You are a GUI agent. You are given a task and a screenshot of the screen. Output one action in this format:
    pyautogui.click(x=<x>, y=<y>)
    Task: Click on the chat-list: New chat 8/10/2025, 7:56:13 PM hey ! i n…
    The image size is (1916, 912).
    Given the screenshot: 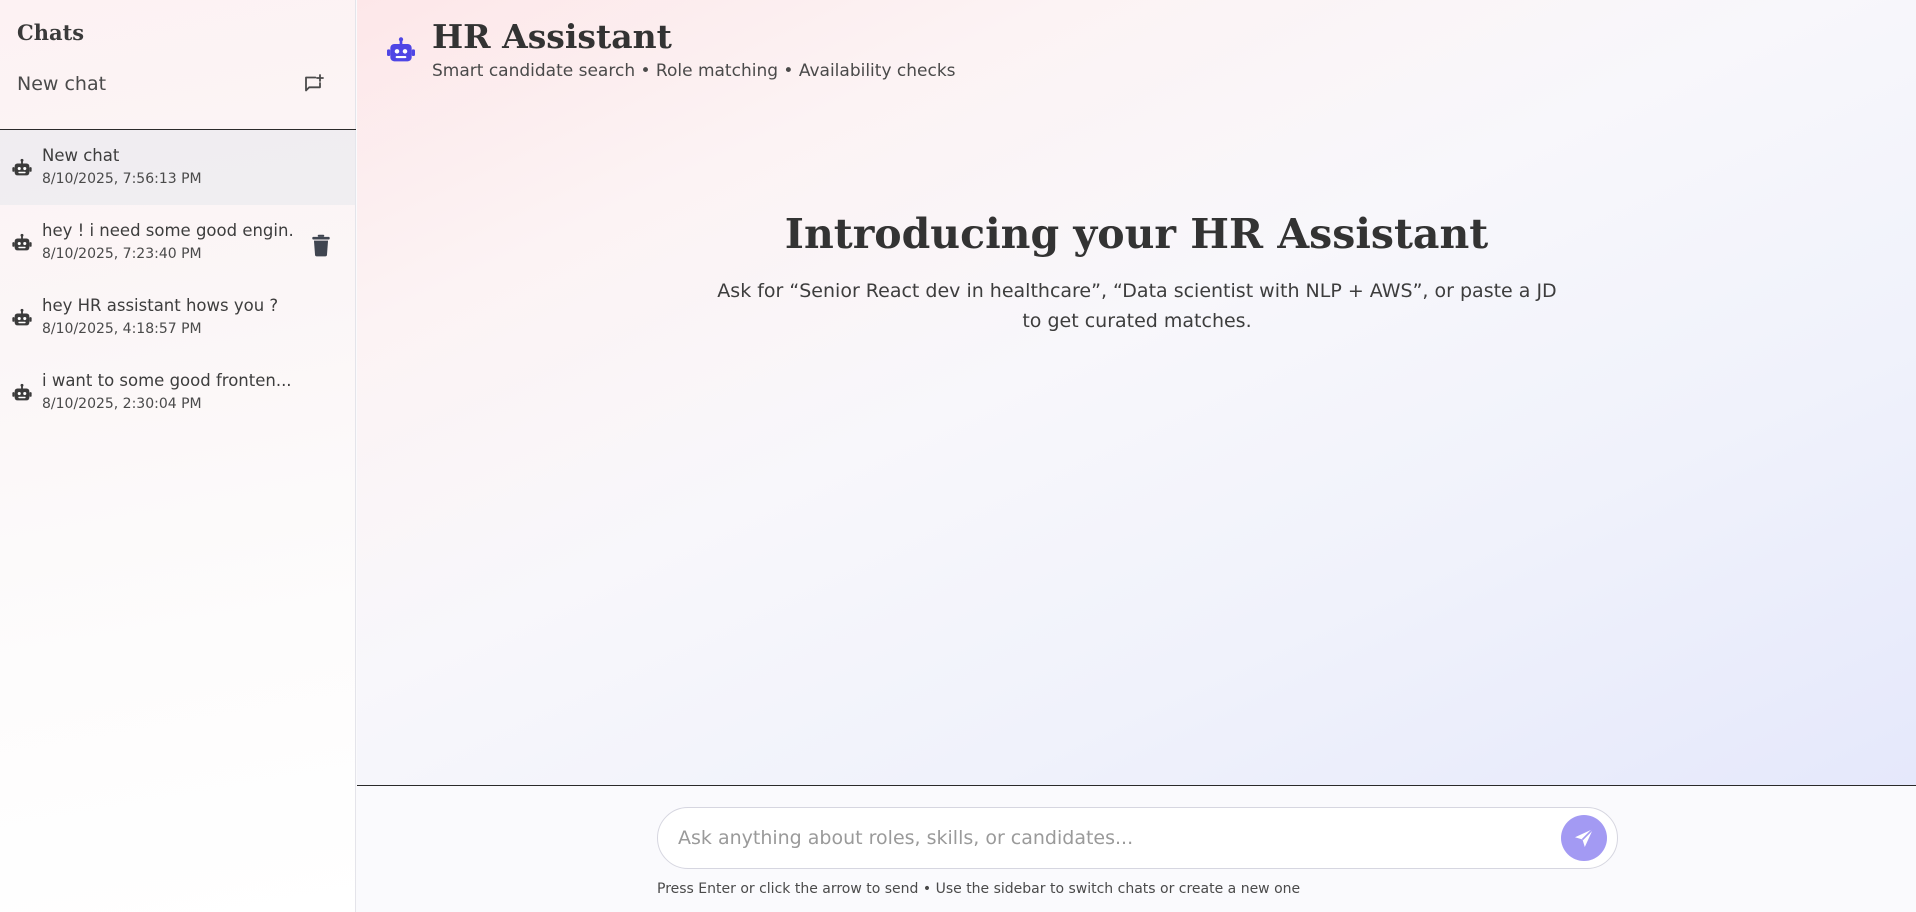 What is the action you would take?
    pyautogui.click(x=178, y=280)
    